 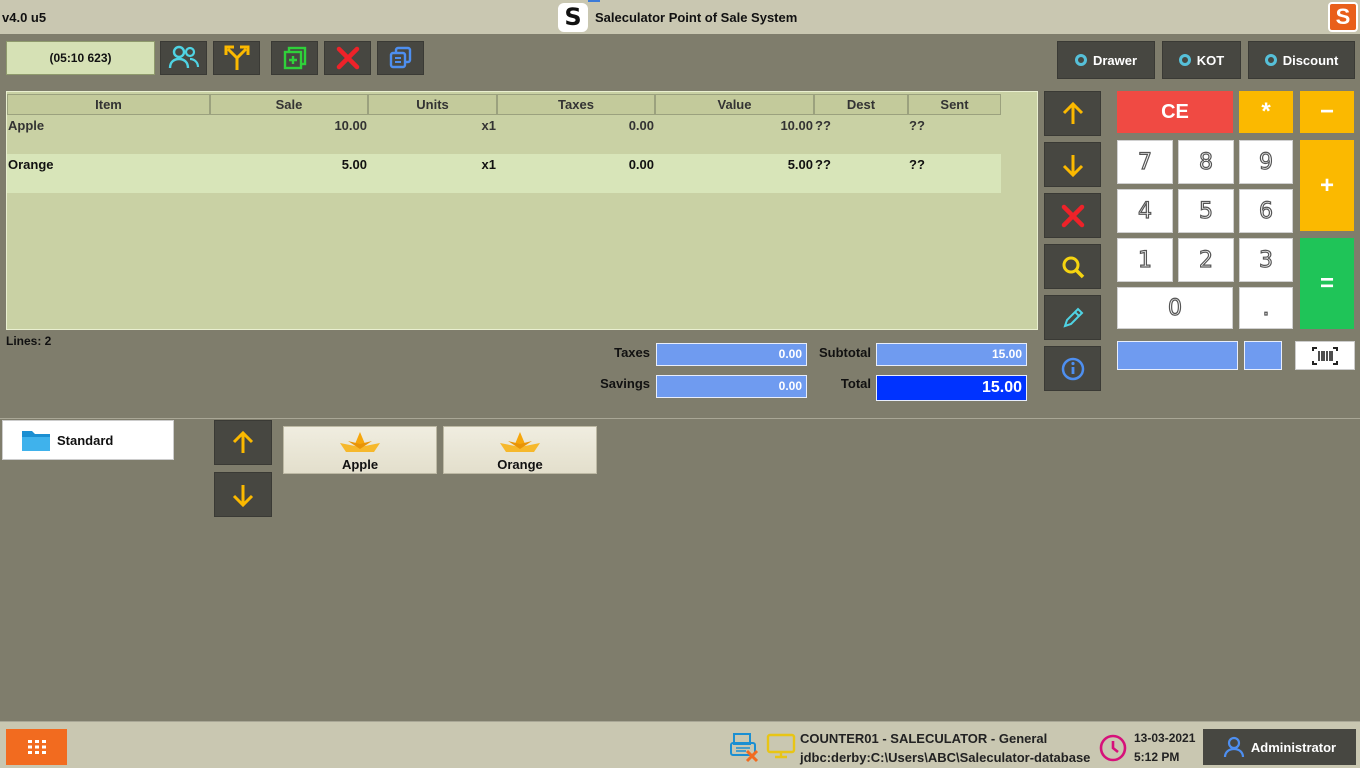 What do you see at coordinates (1263, 355) in the screenshot?
I see `keypad-multiplier-field` at bounding box center [1263, 355].